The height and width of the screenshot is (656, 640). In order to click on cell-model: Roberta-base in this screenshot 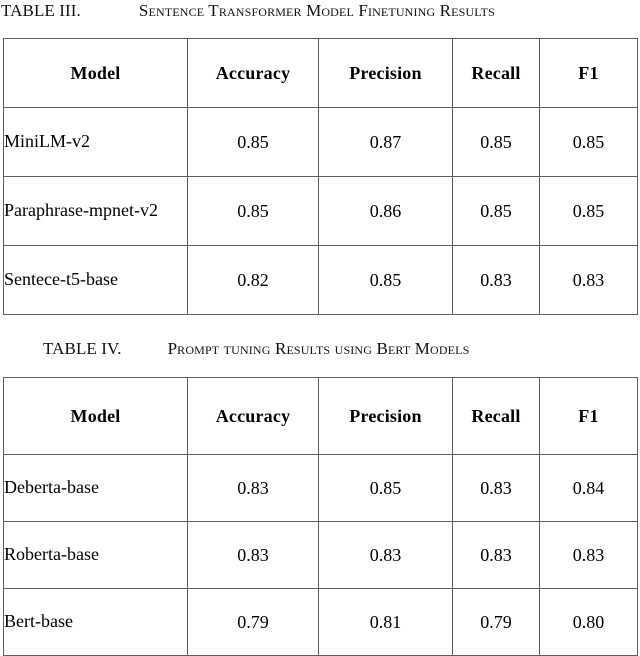, I will do `click(95, 555)`.